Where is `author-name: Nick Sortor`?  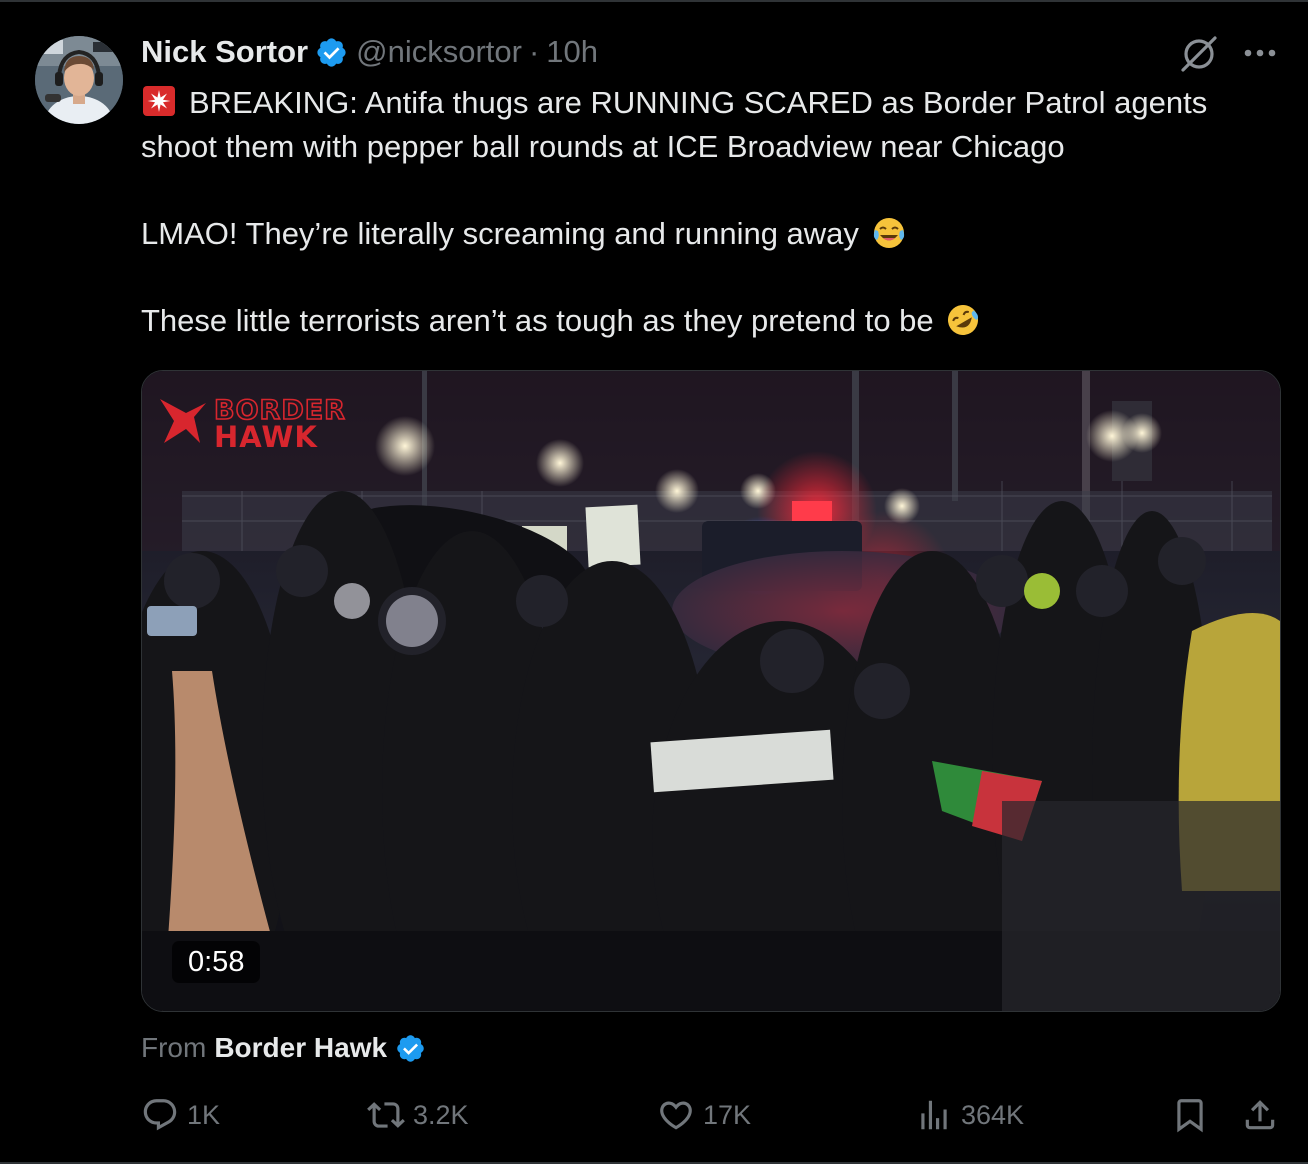
author-name: Nick Sortor is located at coordinates (224, 52).